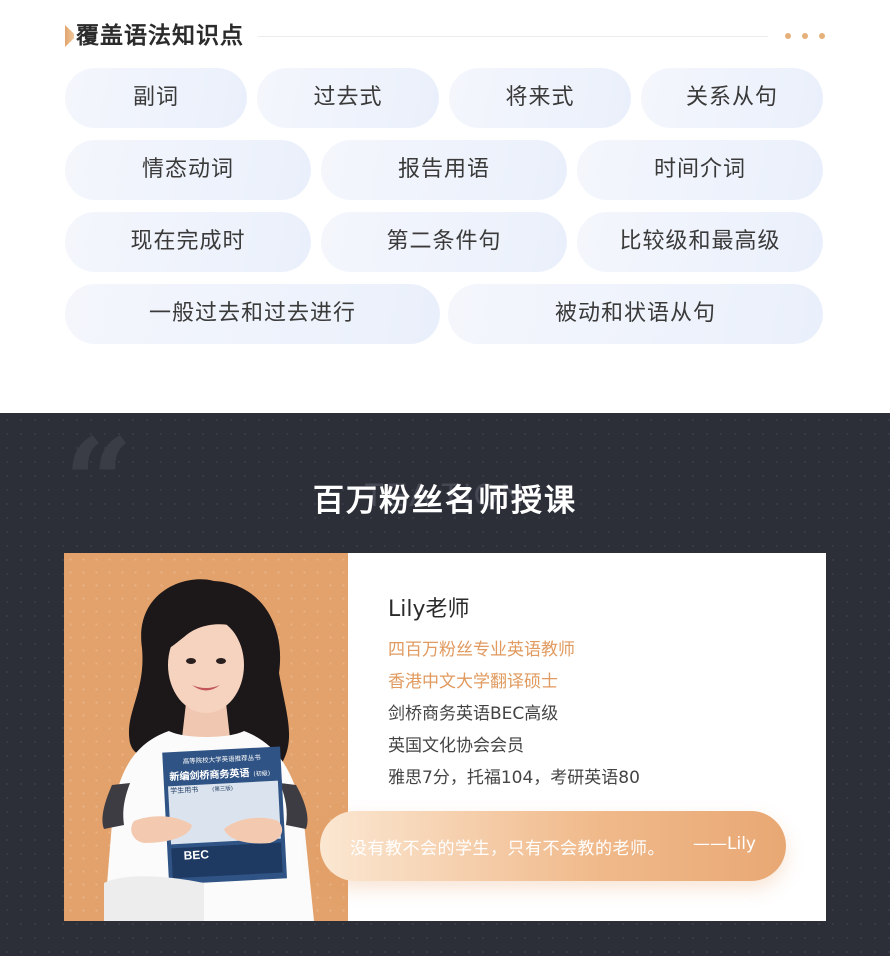  Describe the element at coordinates (700, 242) in the screenshot. I see `grammar-tag: 比较级和最高级` at that location.